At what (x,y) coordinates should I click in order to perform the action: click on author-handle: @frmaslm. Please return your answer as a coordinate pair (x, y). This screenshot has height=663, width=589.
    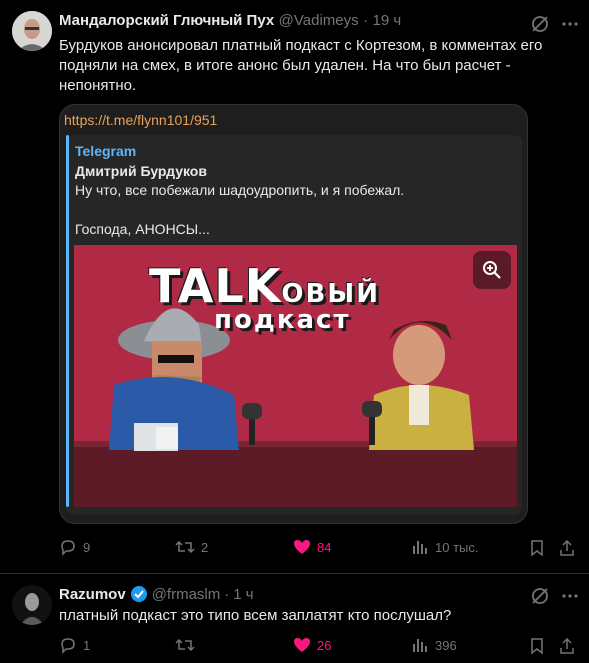
    Looking at the image, I should click on (186, 594).